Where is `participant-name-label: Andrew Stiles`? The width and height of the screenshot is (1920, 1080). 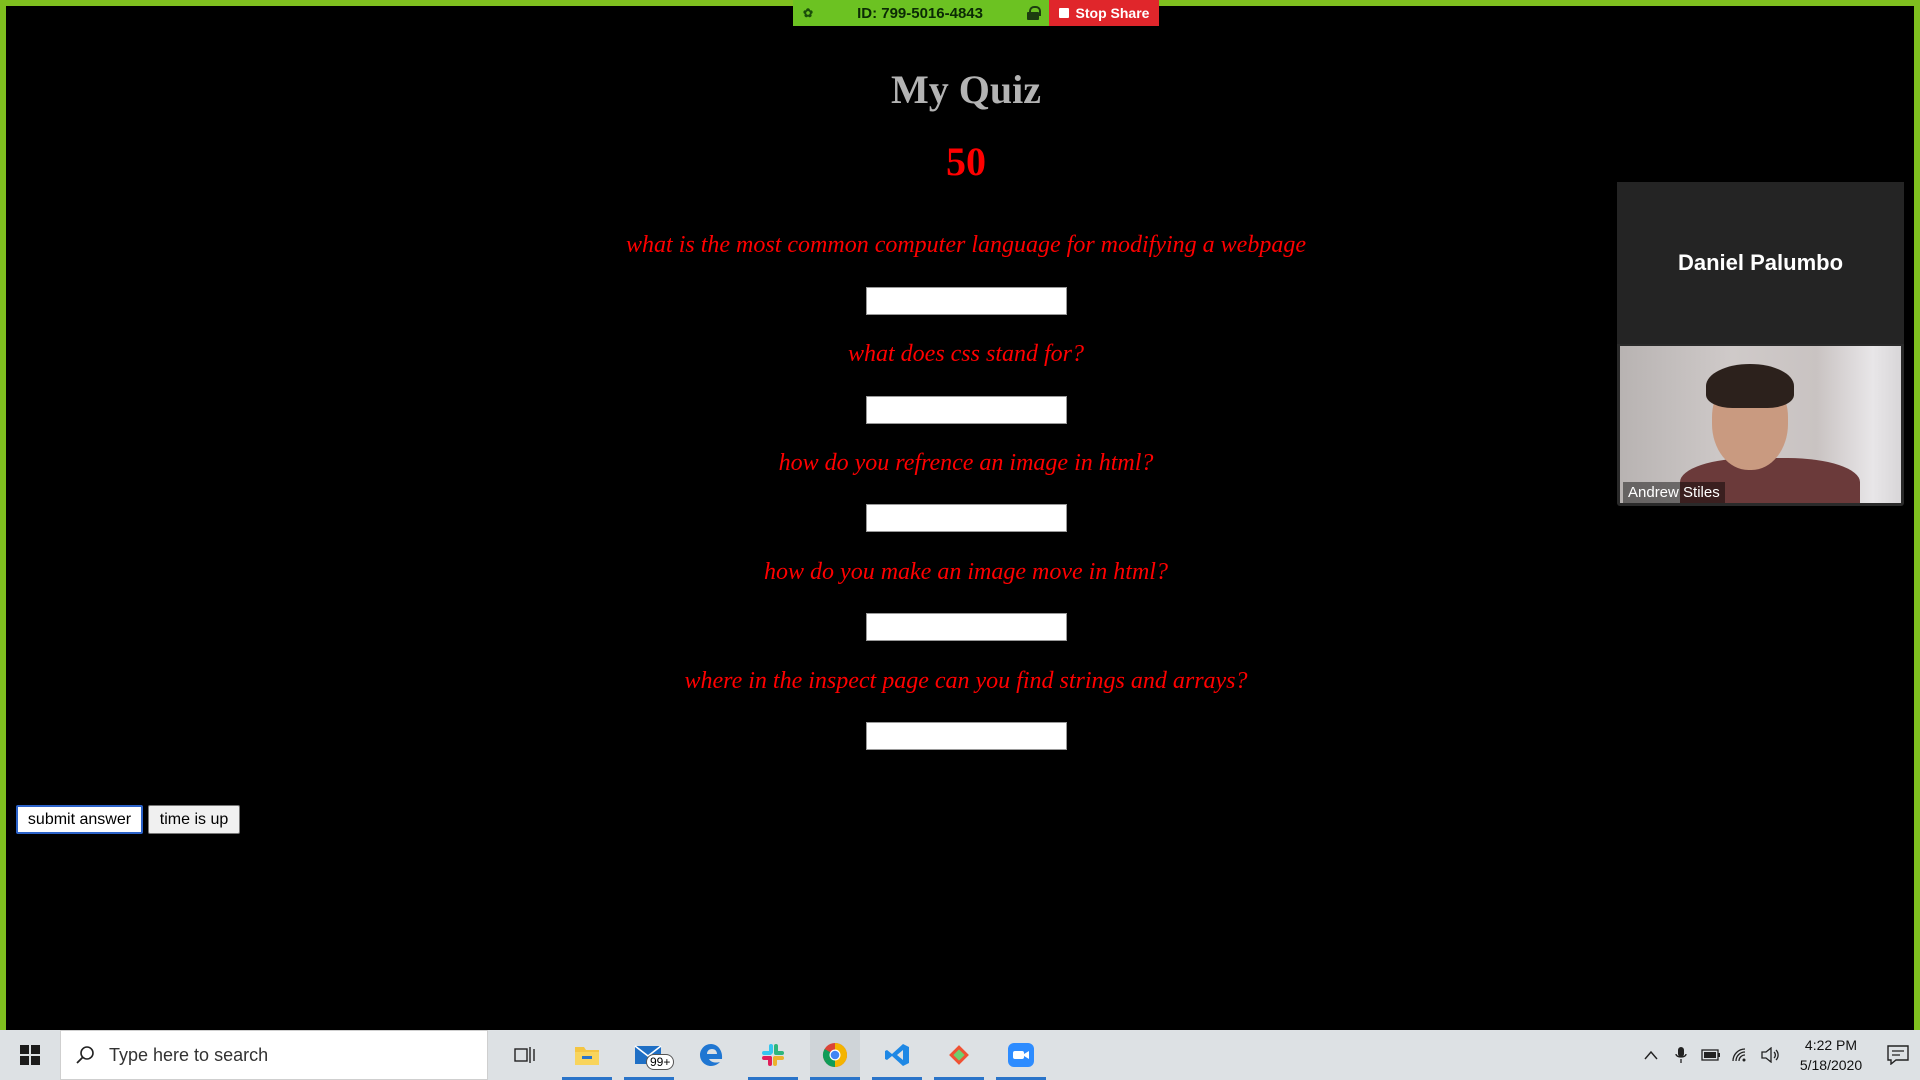
participant-name-label: Andrew Stiles is located at coordinates (1674, 492).